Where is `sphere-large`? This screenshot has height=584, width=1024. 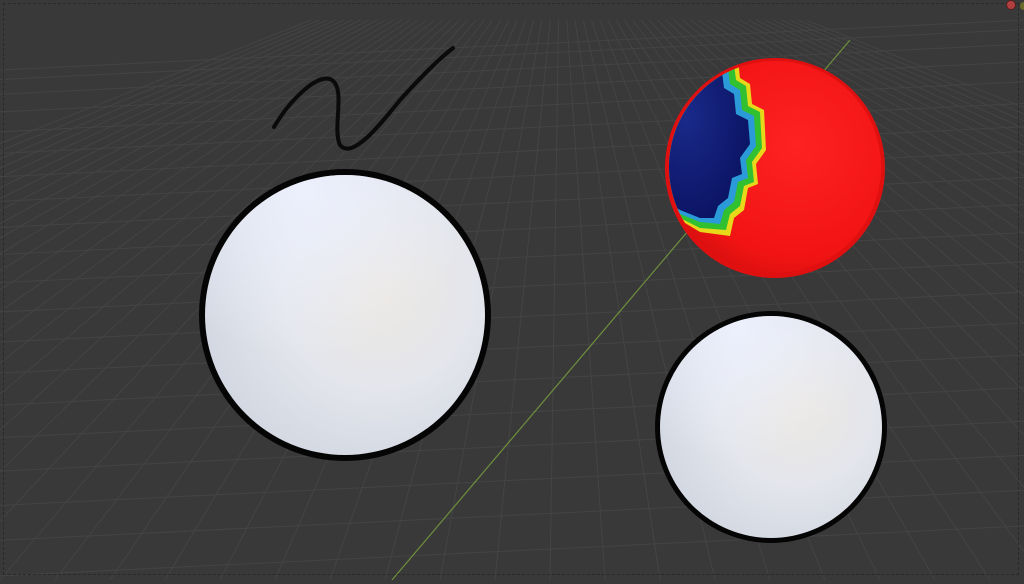 sphere-large is located at coordinates (345, 315).